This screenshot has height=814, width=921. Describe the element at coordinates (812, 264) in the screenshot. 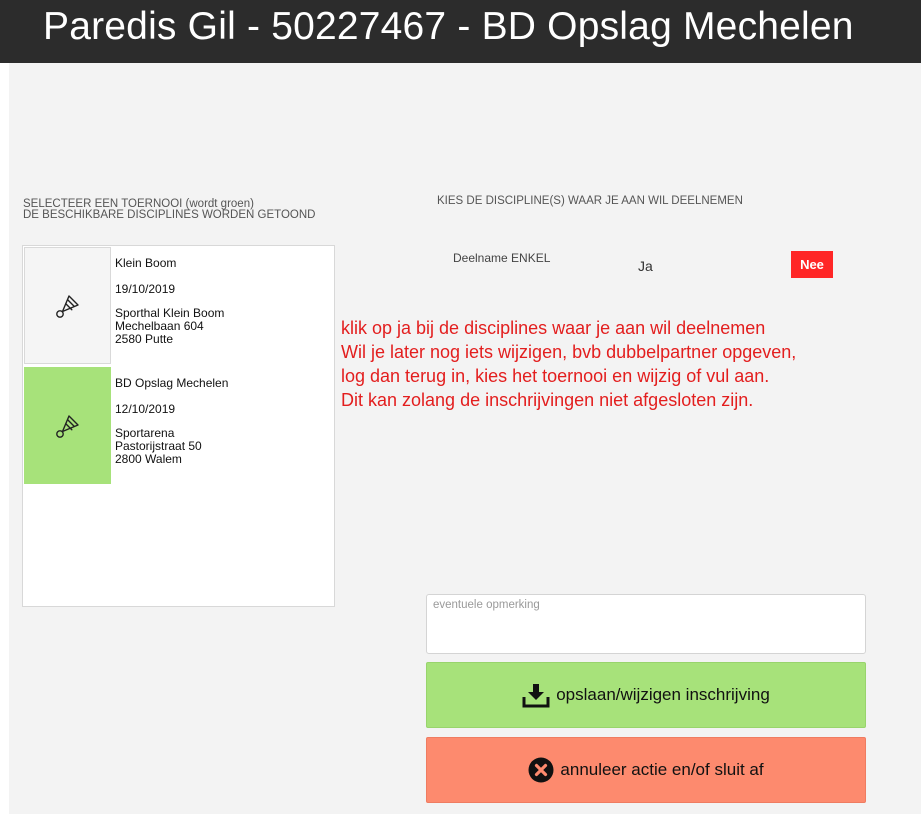

I see `discipline-no-button: Nee` at that location.